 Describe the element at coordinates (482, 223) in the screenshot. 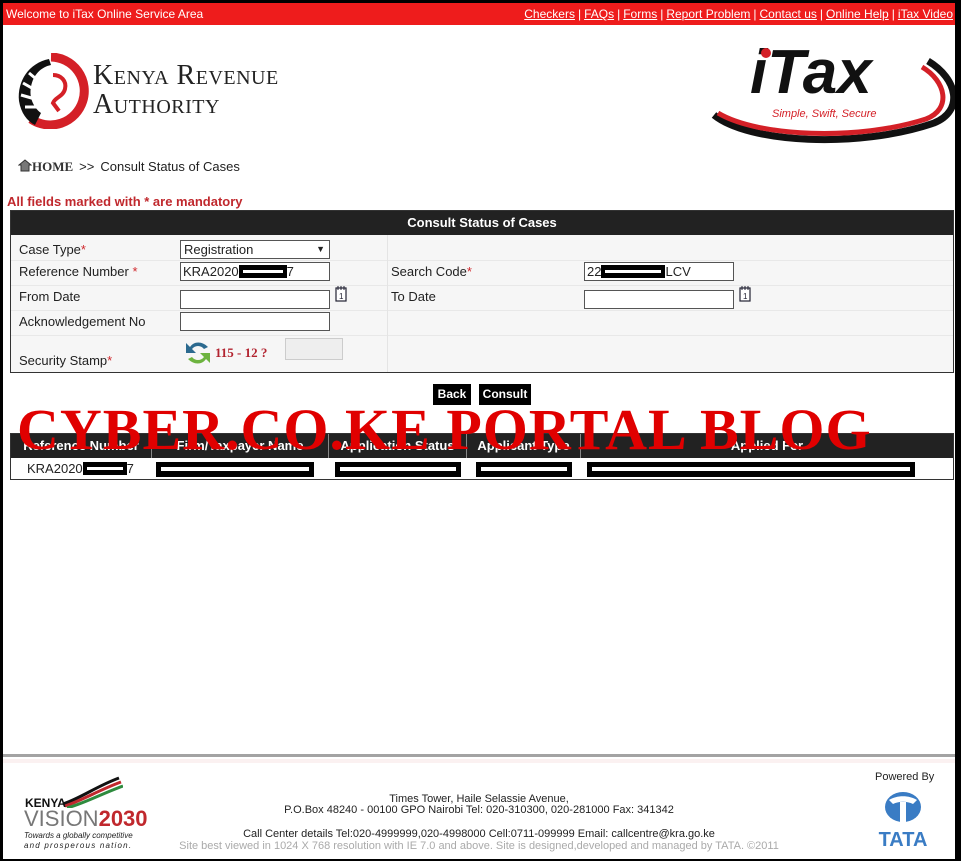

I see `panel-title: Consult Status of Cases` at that location.